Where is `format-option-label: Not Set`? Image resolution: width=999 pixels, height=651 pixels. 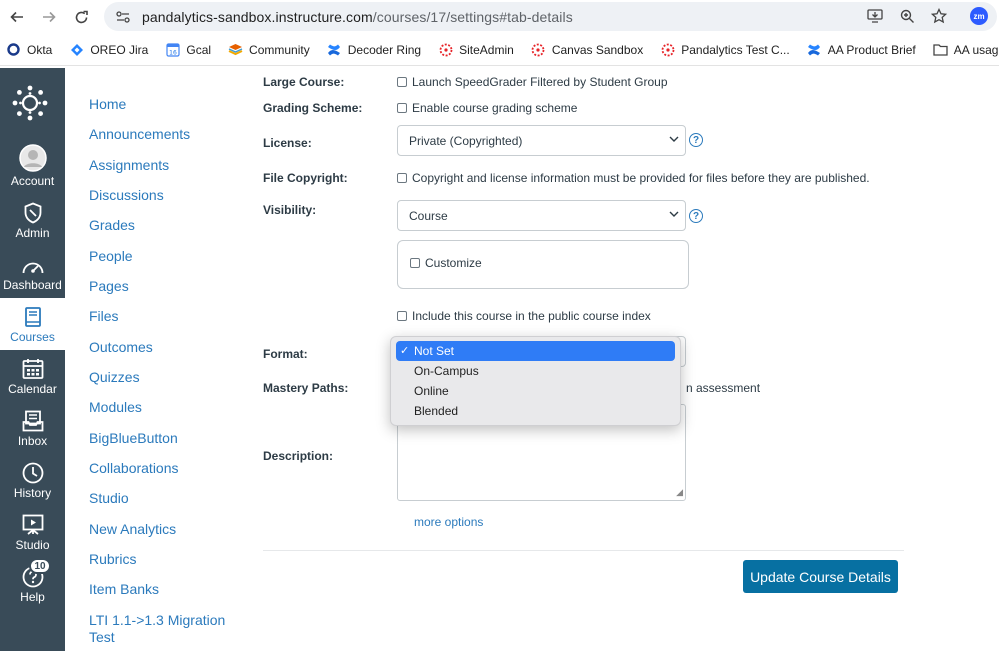
format-option-label: Not Set is located at coordinates (434, 351).